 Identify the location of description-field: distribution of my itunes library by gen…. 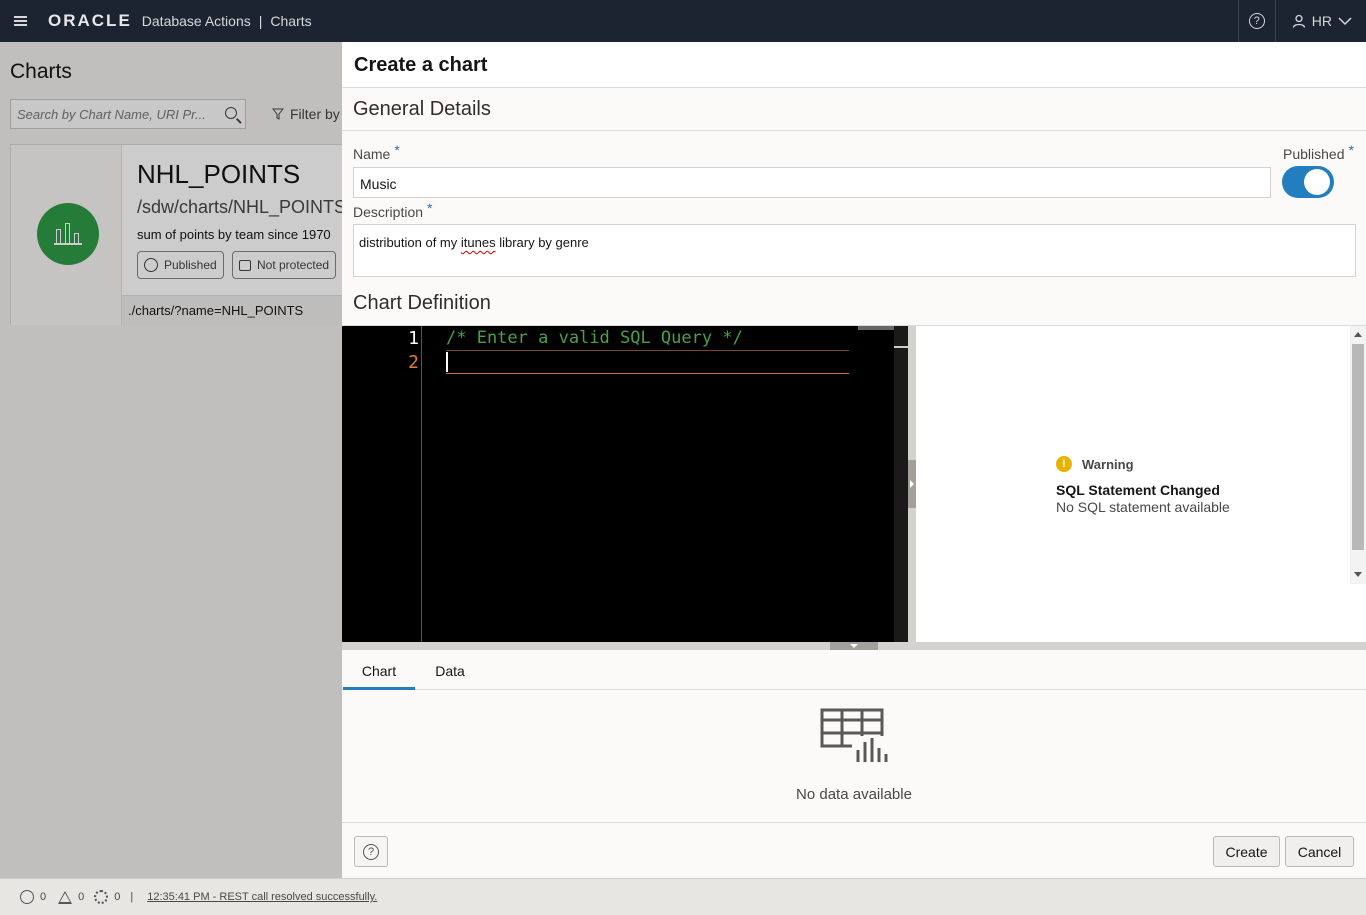
(854, 250).